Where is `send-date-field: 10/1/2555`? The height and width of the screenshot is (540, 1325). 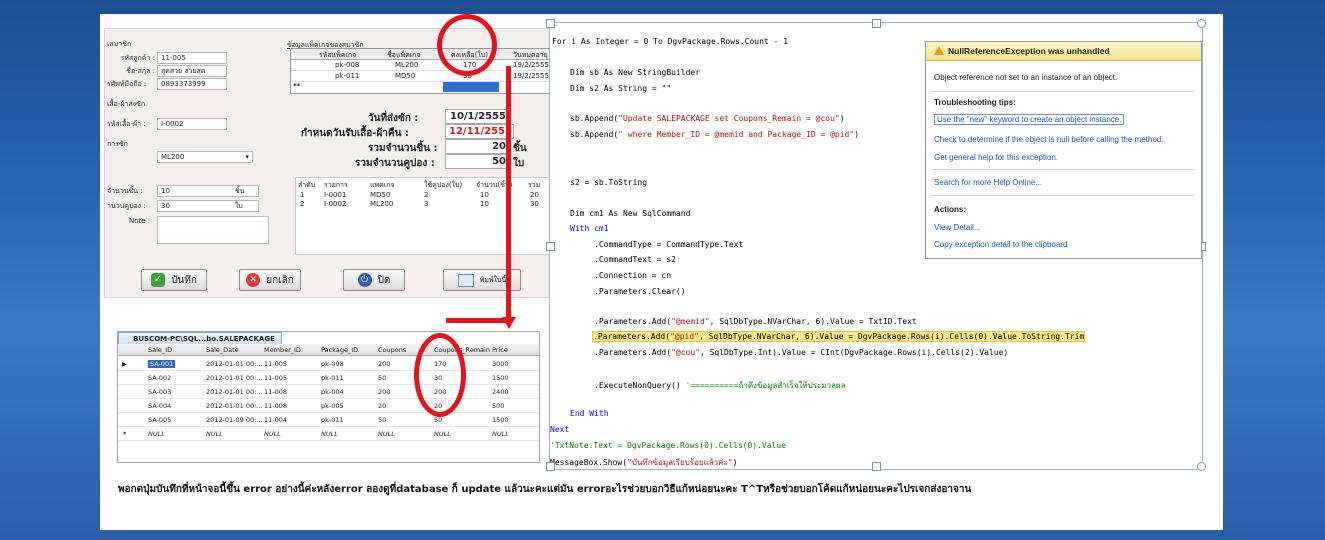
send-date-field: 10/1/2555 is located at coordinates (478, 116).